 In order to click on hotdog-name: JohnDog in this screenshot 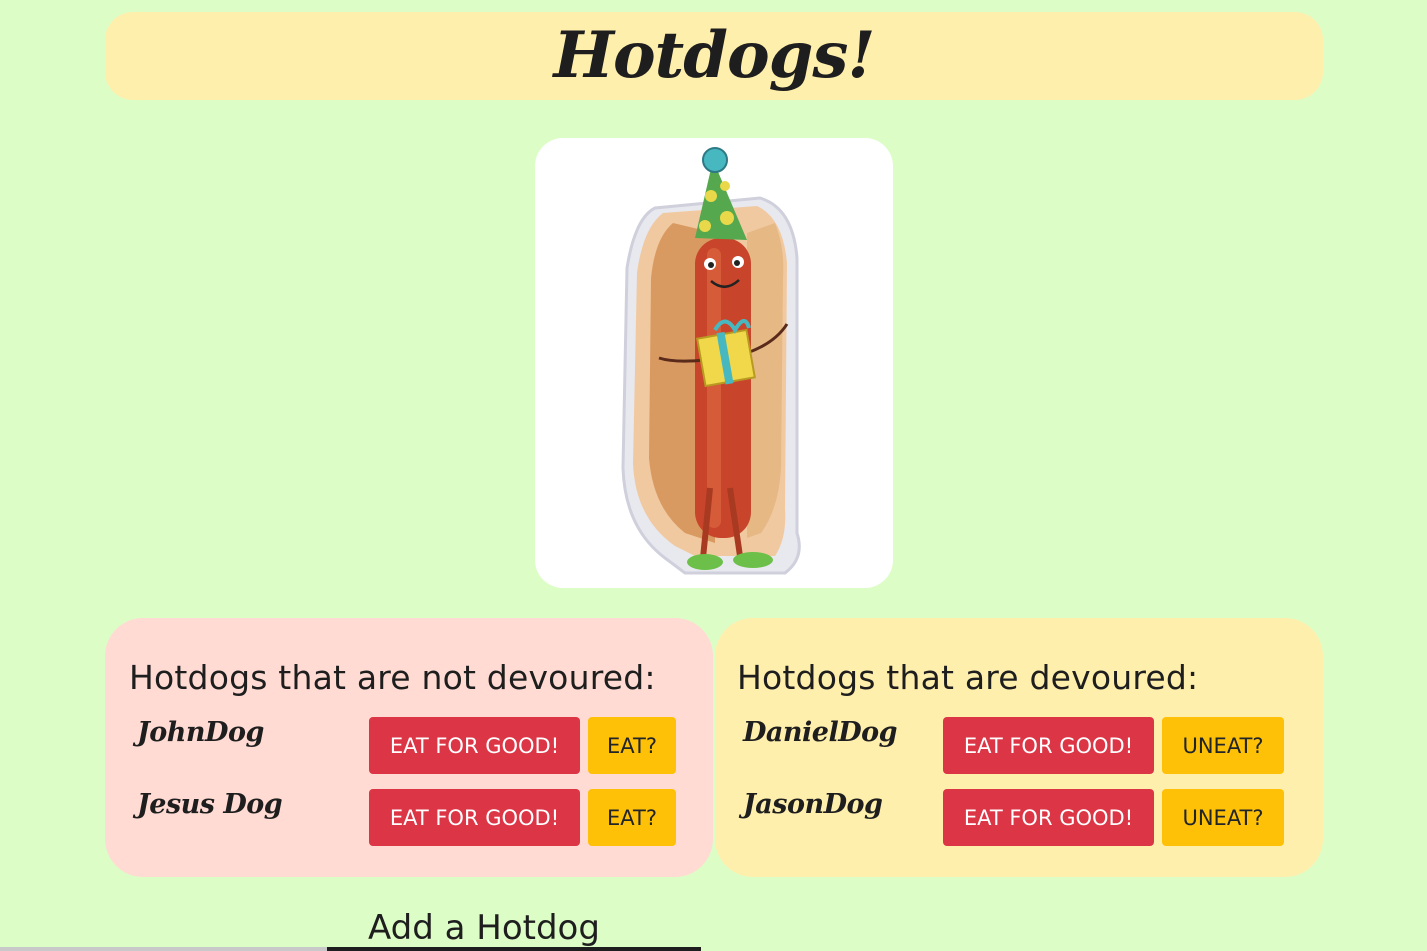, I will do `click(200, 732)`.